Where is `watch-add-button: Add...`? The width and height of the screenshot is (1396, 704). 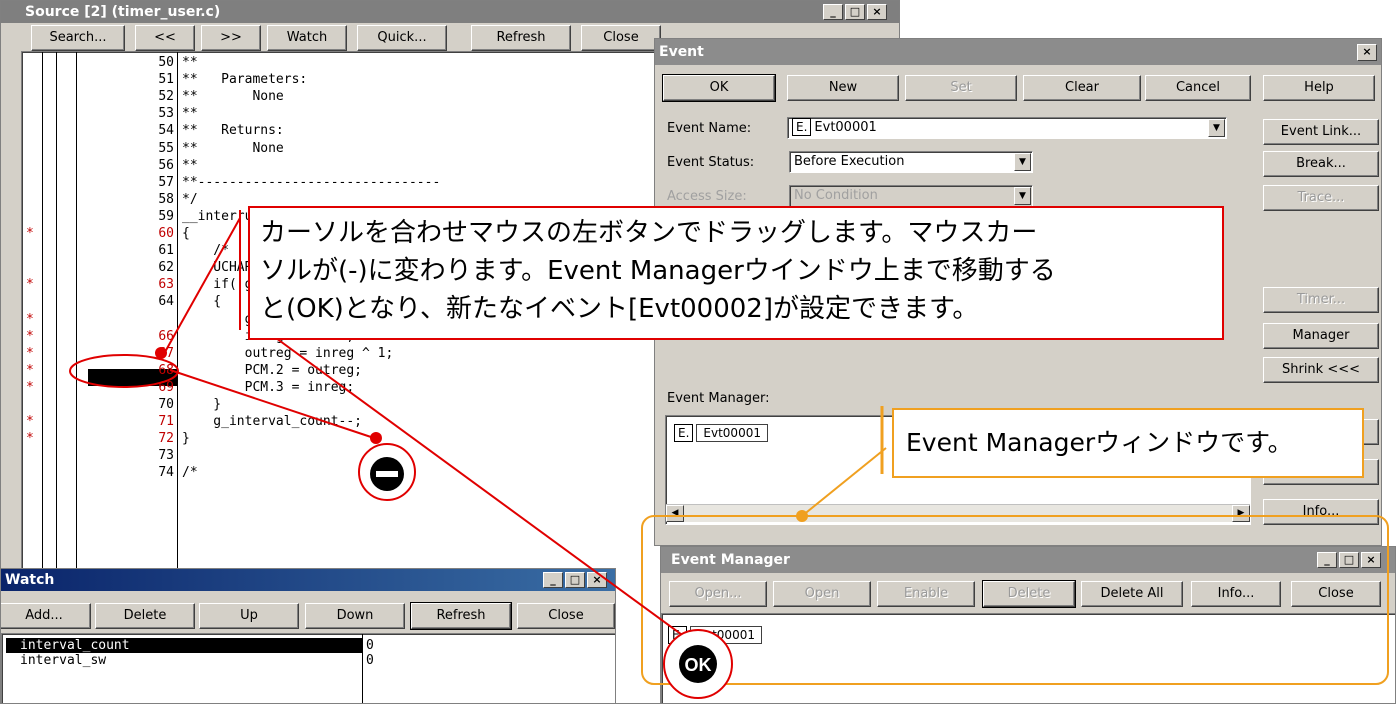
watch-add-button: Add... is located at coordinates (46, 616).